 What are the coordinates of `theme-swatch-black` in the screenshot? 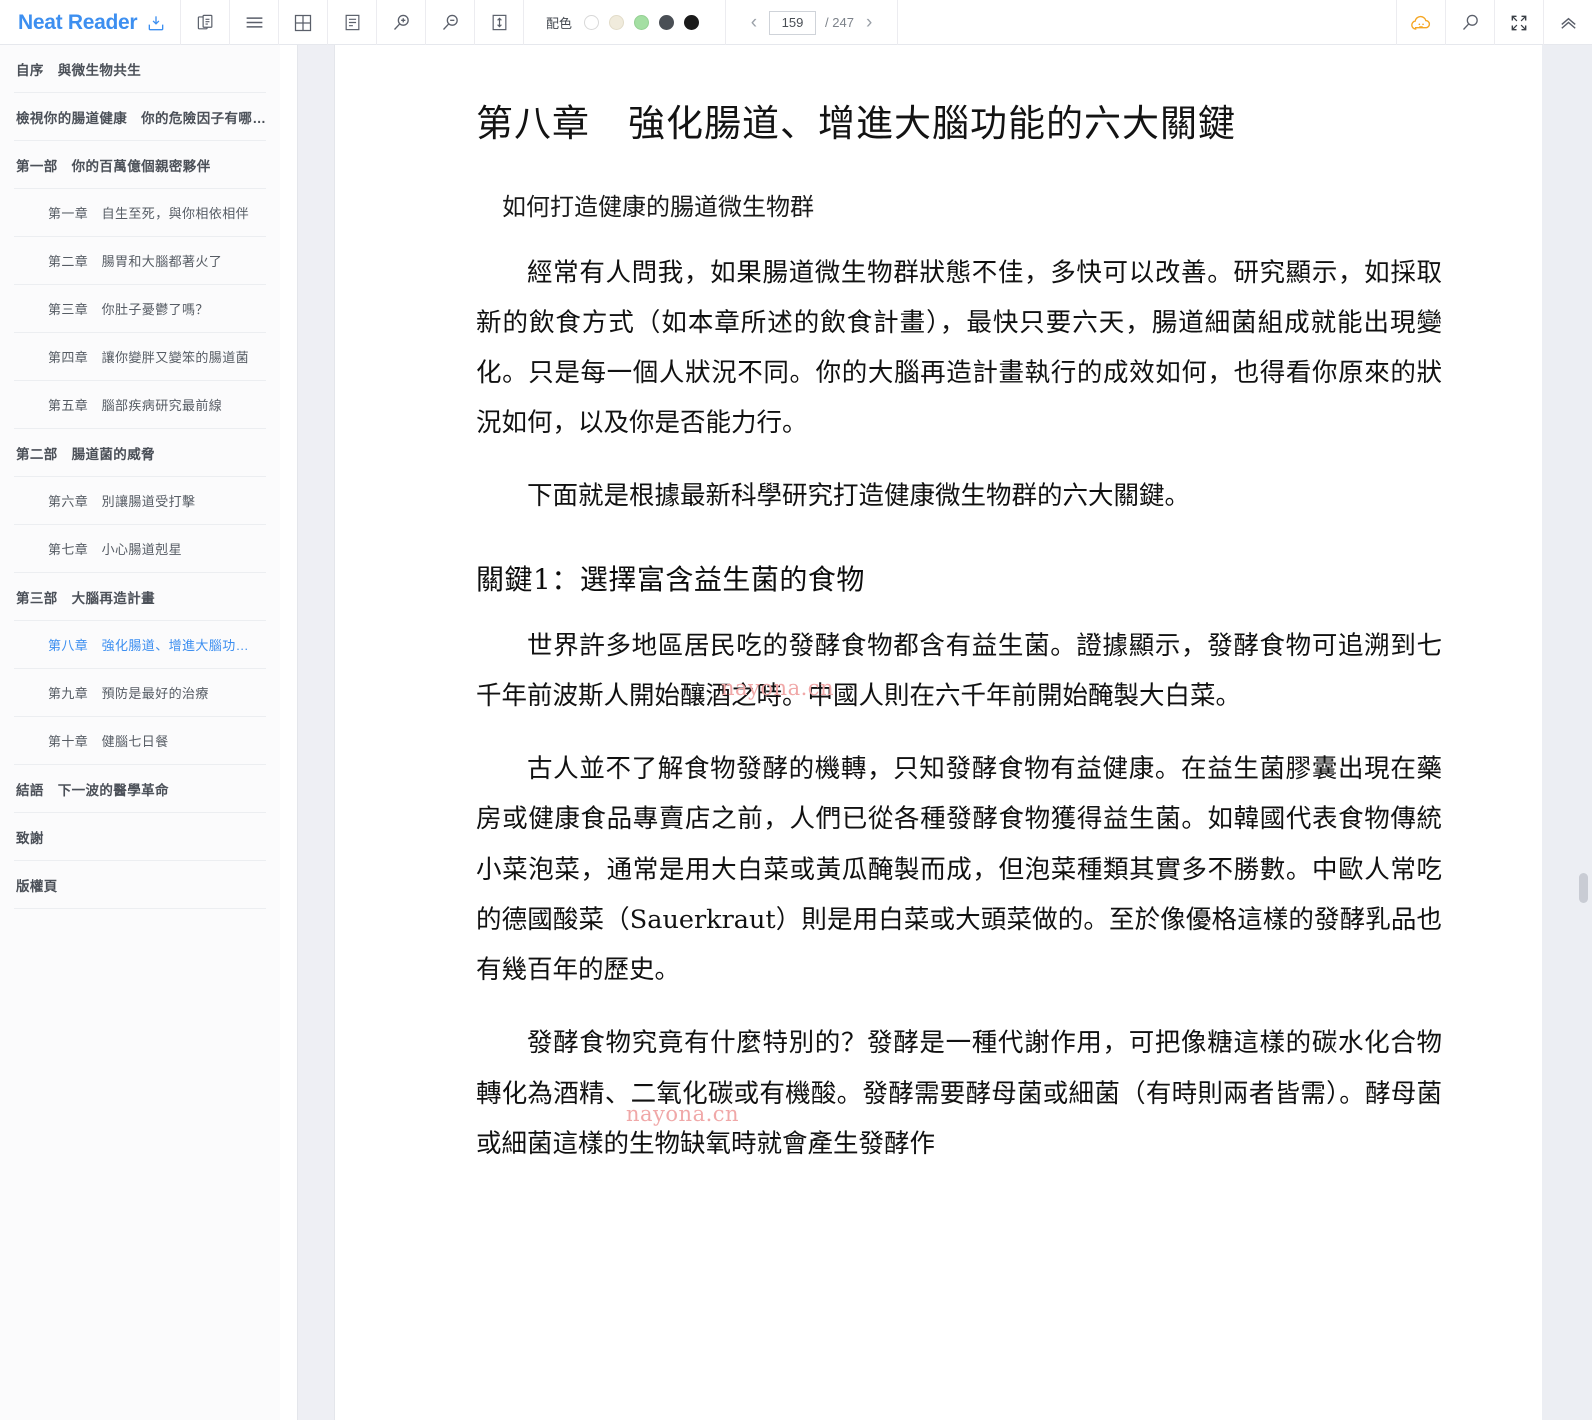 It's located at (692, 22).